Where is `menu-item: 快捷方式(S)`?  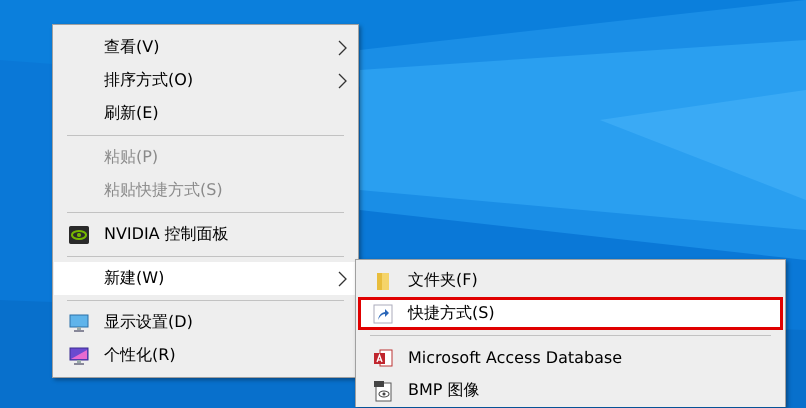 menu-item: 快捷方式(S) is located at coordinates (570, 313).